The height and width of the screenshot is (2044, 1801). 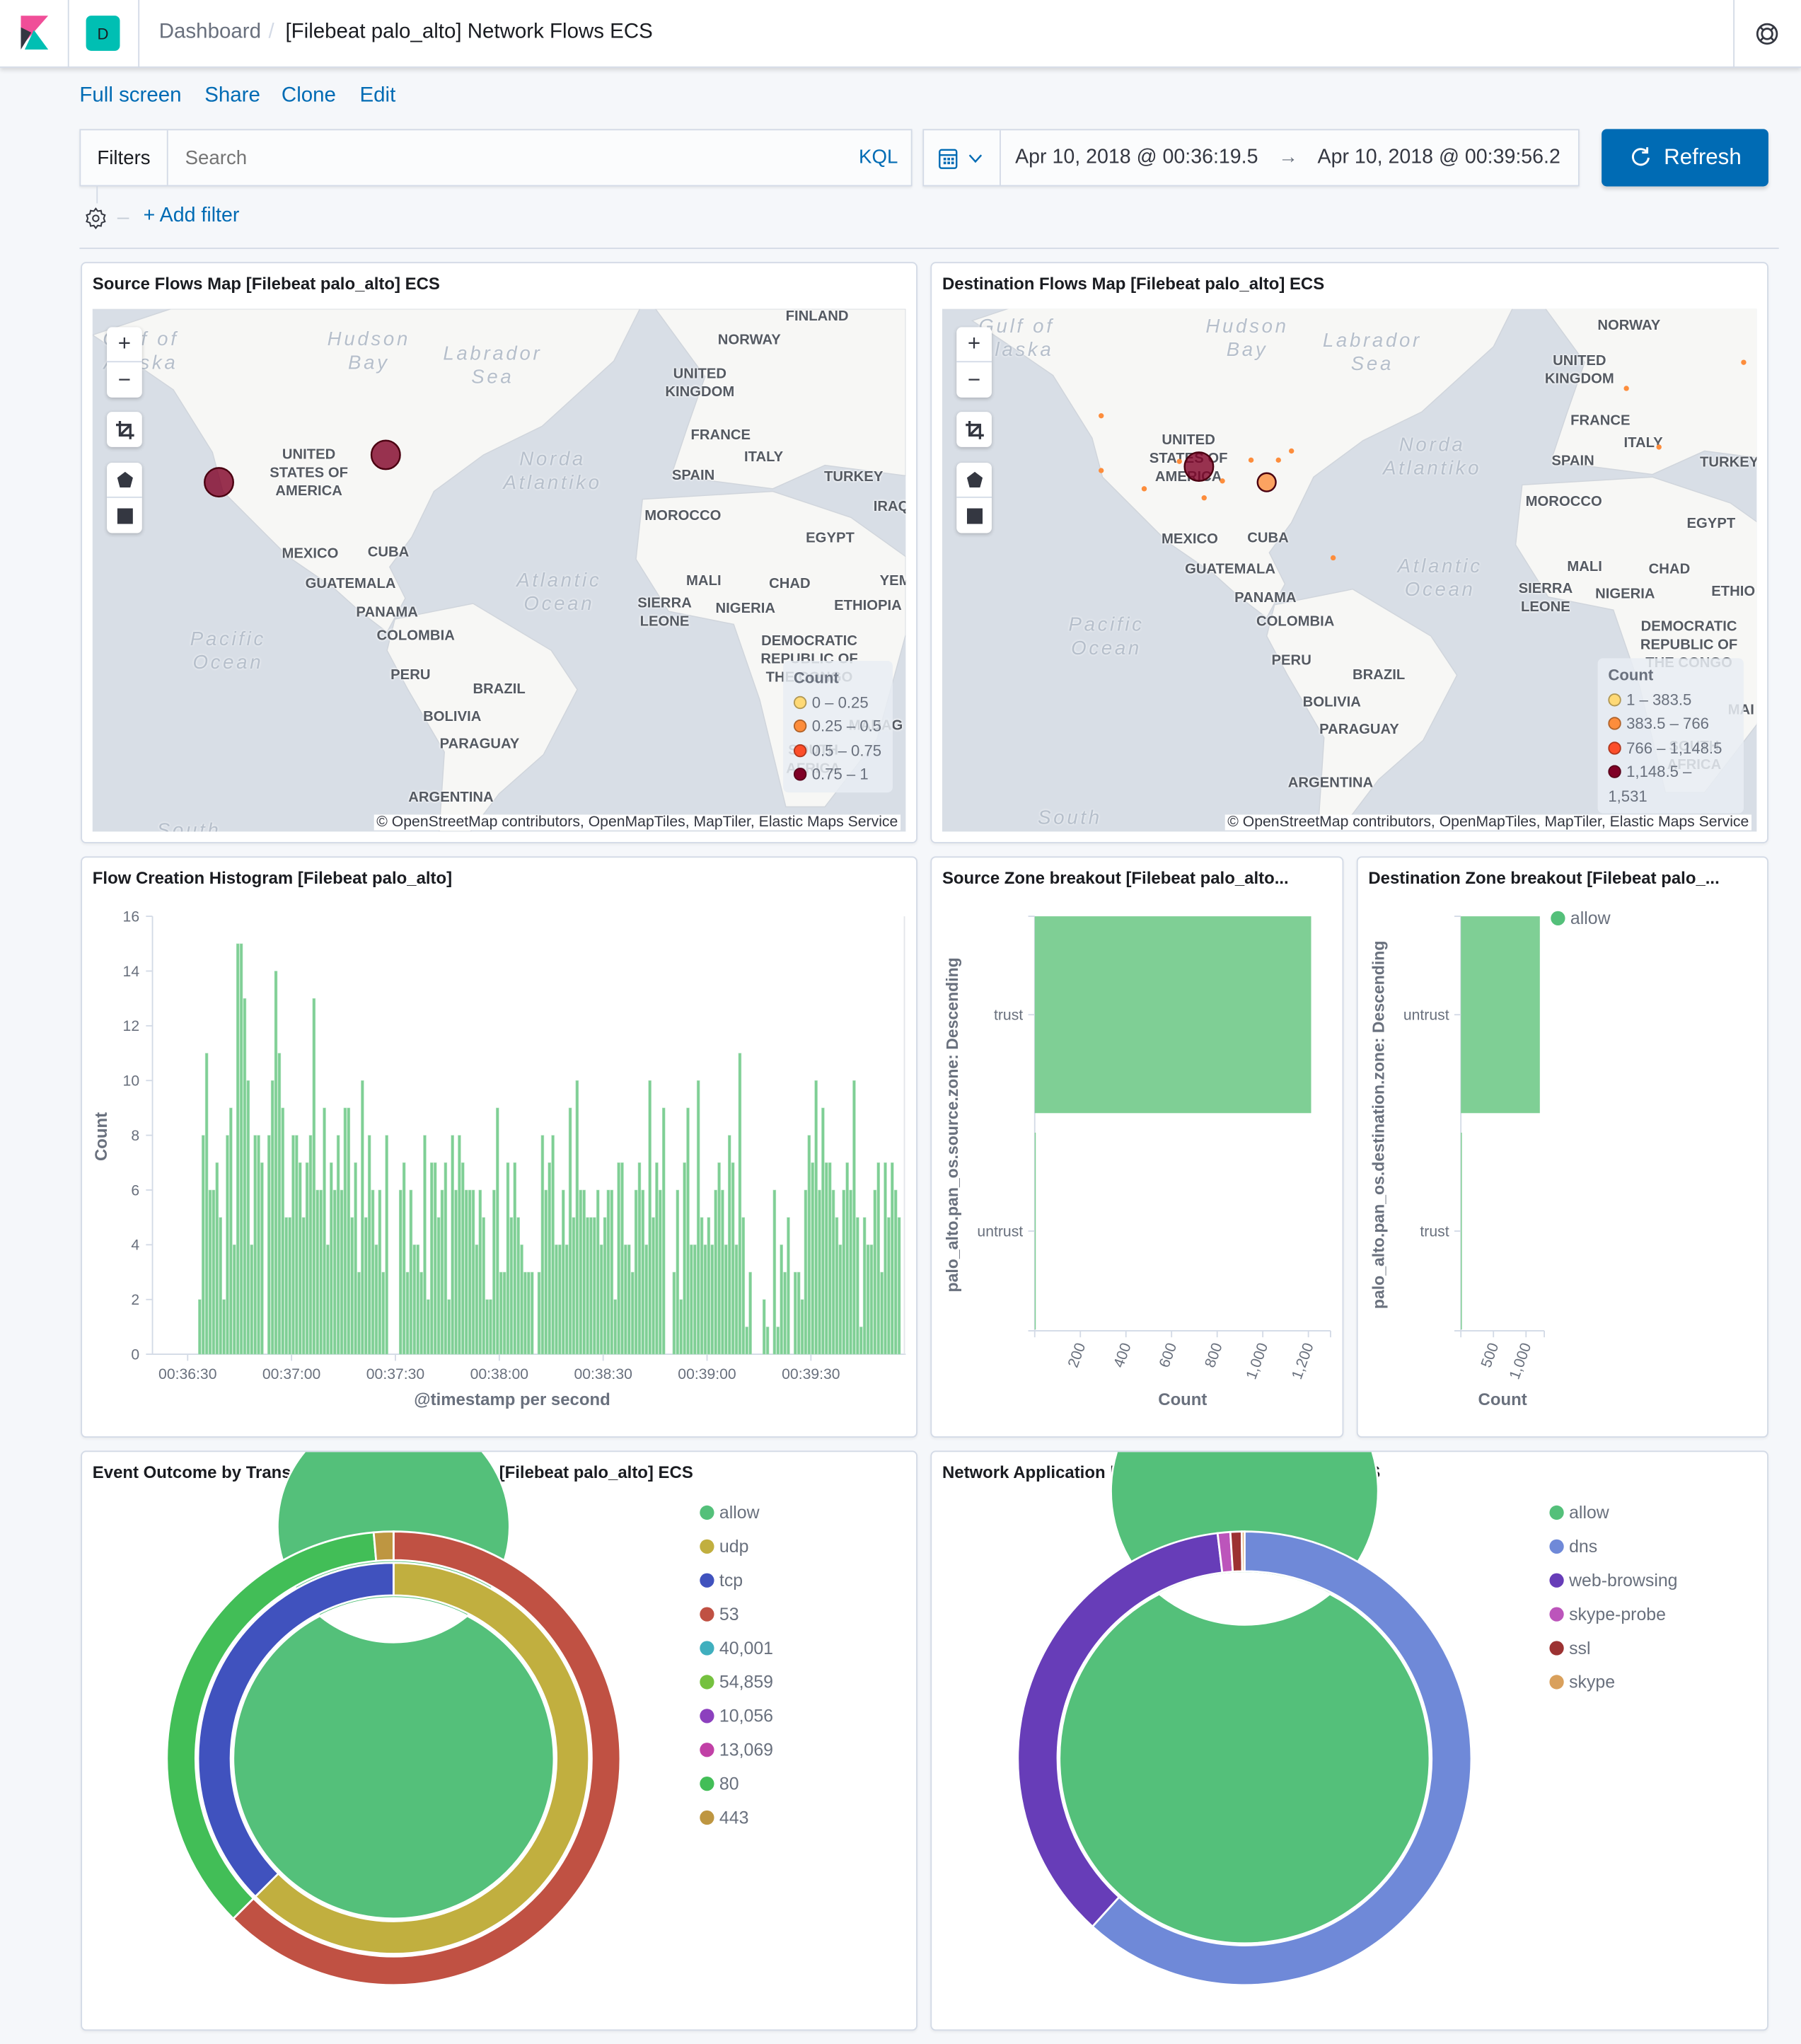 I want to click on quick-menu-button, so click(x=963, y=157).